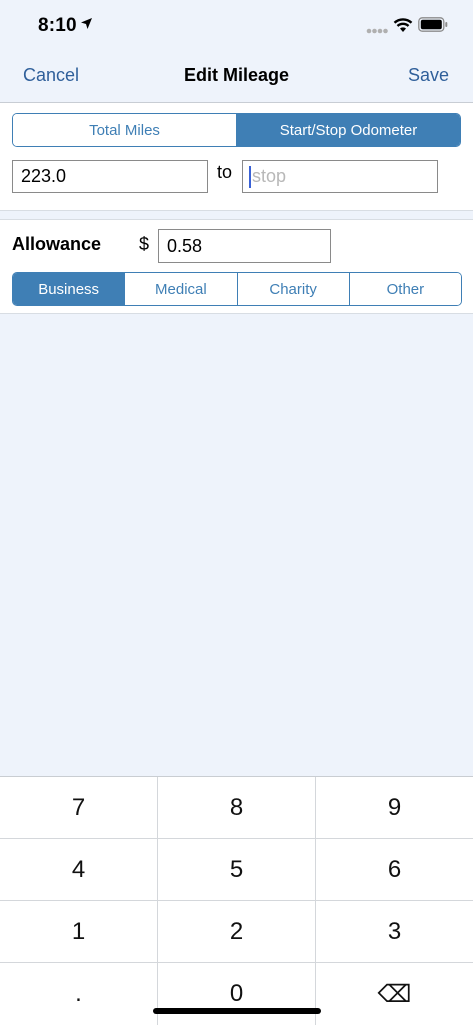  What do you see at coordinates (180, 289) in the screenshot?
I see `tab-medical: Medical` at bounding box center [180, 289].